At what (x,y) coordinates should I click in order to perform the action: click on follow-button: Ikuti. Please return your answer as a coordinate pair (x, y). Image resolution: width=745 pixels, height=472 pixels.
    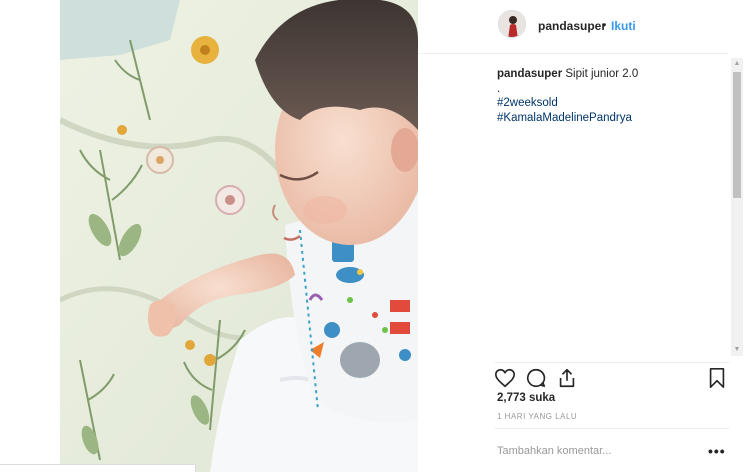
    Looking at the image, I should click on (623, 26).